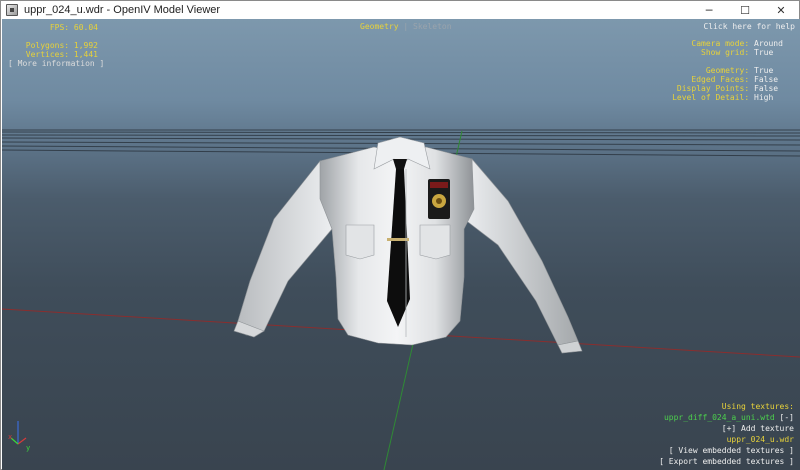 This screenshot has height=470, width=800. Describe the element at coordinates (61, 54) in the screenshot. I see `vertices-readout: Vertices: 1,441` at that location.